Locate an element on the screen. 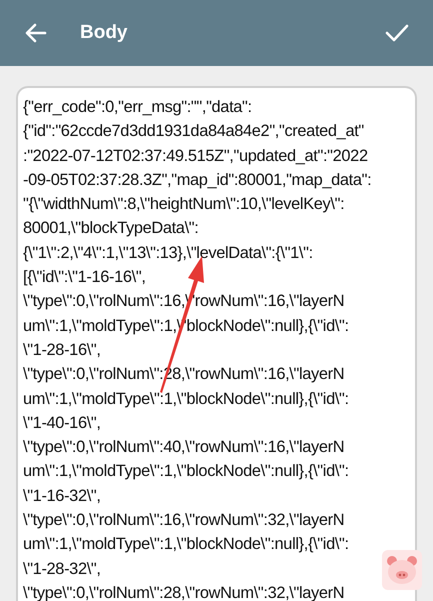 The height and width of the screenshot is (601, 433). body-text-line: {"id":"62ccde7d3dd1931da84a84e2","created_at" is located at coordinates (193, 131).